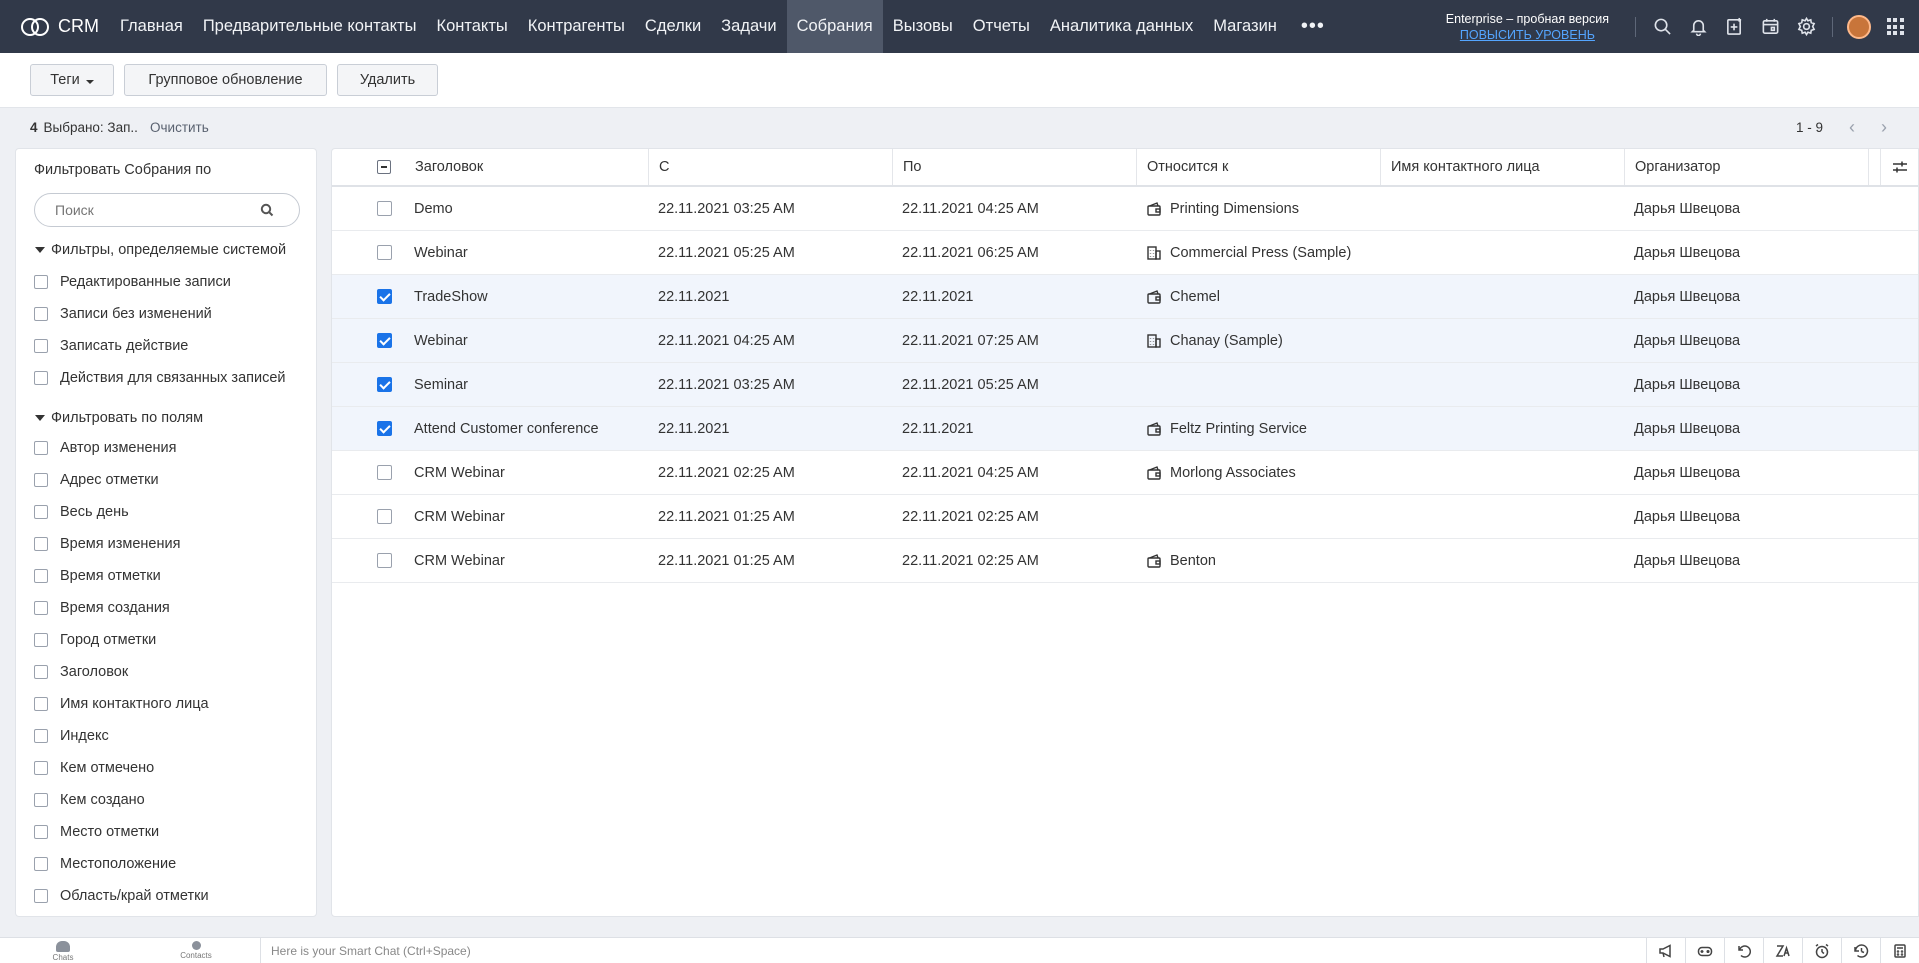 The image size is (1919, 963). What do you see at coordinates (132, 282) in the screenshot?
I see `filter-option: Редактированные записи` at bounding box center [132, 282].